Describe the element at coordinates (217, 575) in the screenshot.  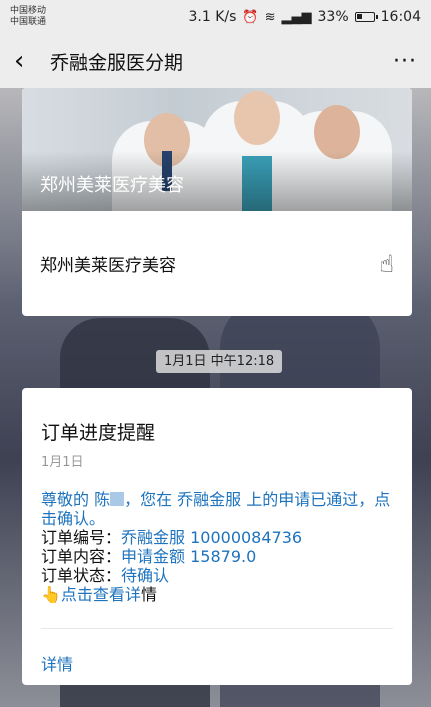
I see `order-status-line: 订单状态：待确认` at that location.